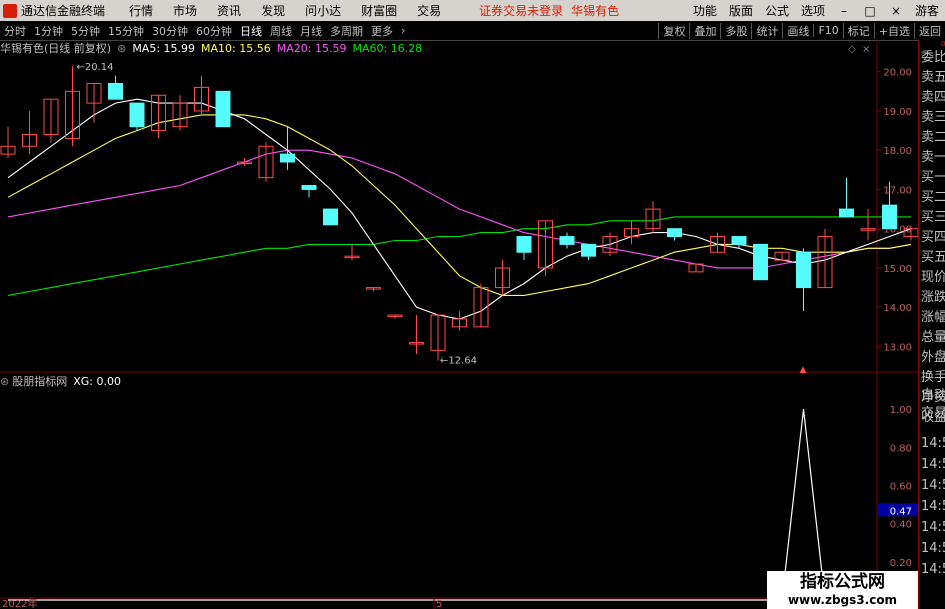 The image size is (945, 609). Describe the element at coordinates (897, 190) in the screenshot. I see `main-axis-label-3: 17.00` at that location.